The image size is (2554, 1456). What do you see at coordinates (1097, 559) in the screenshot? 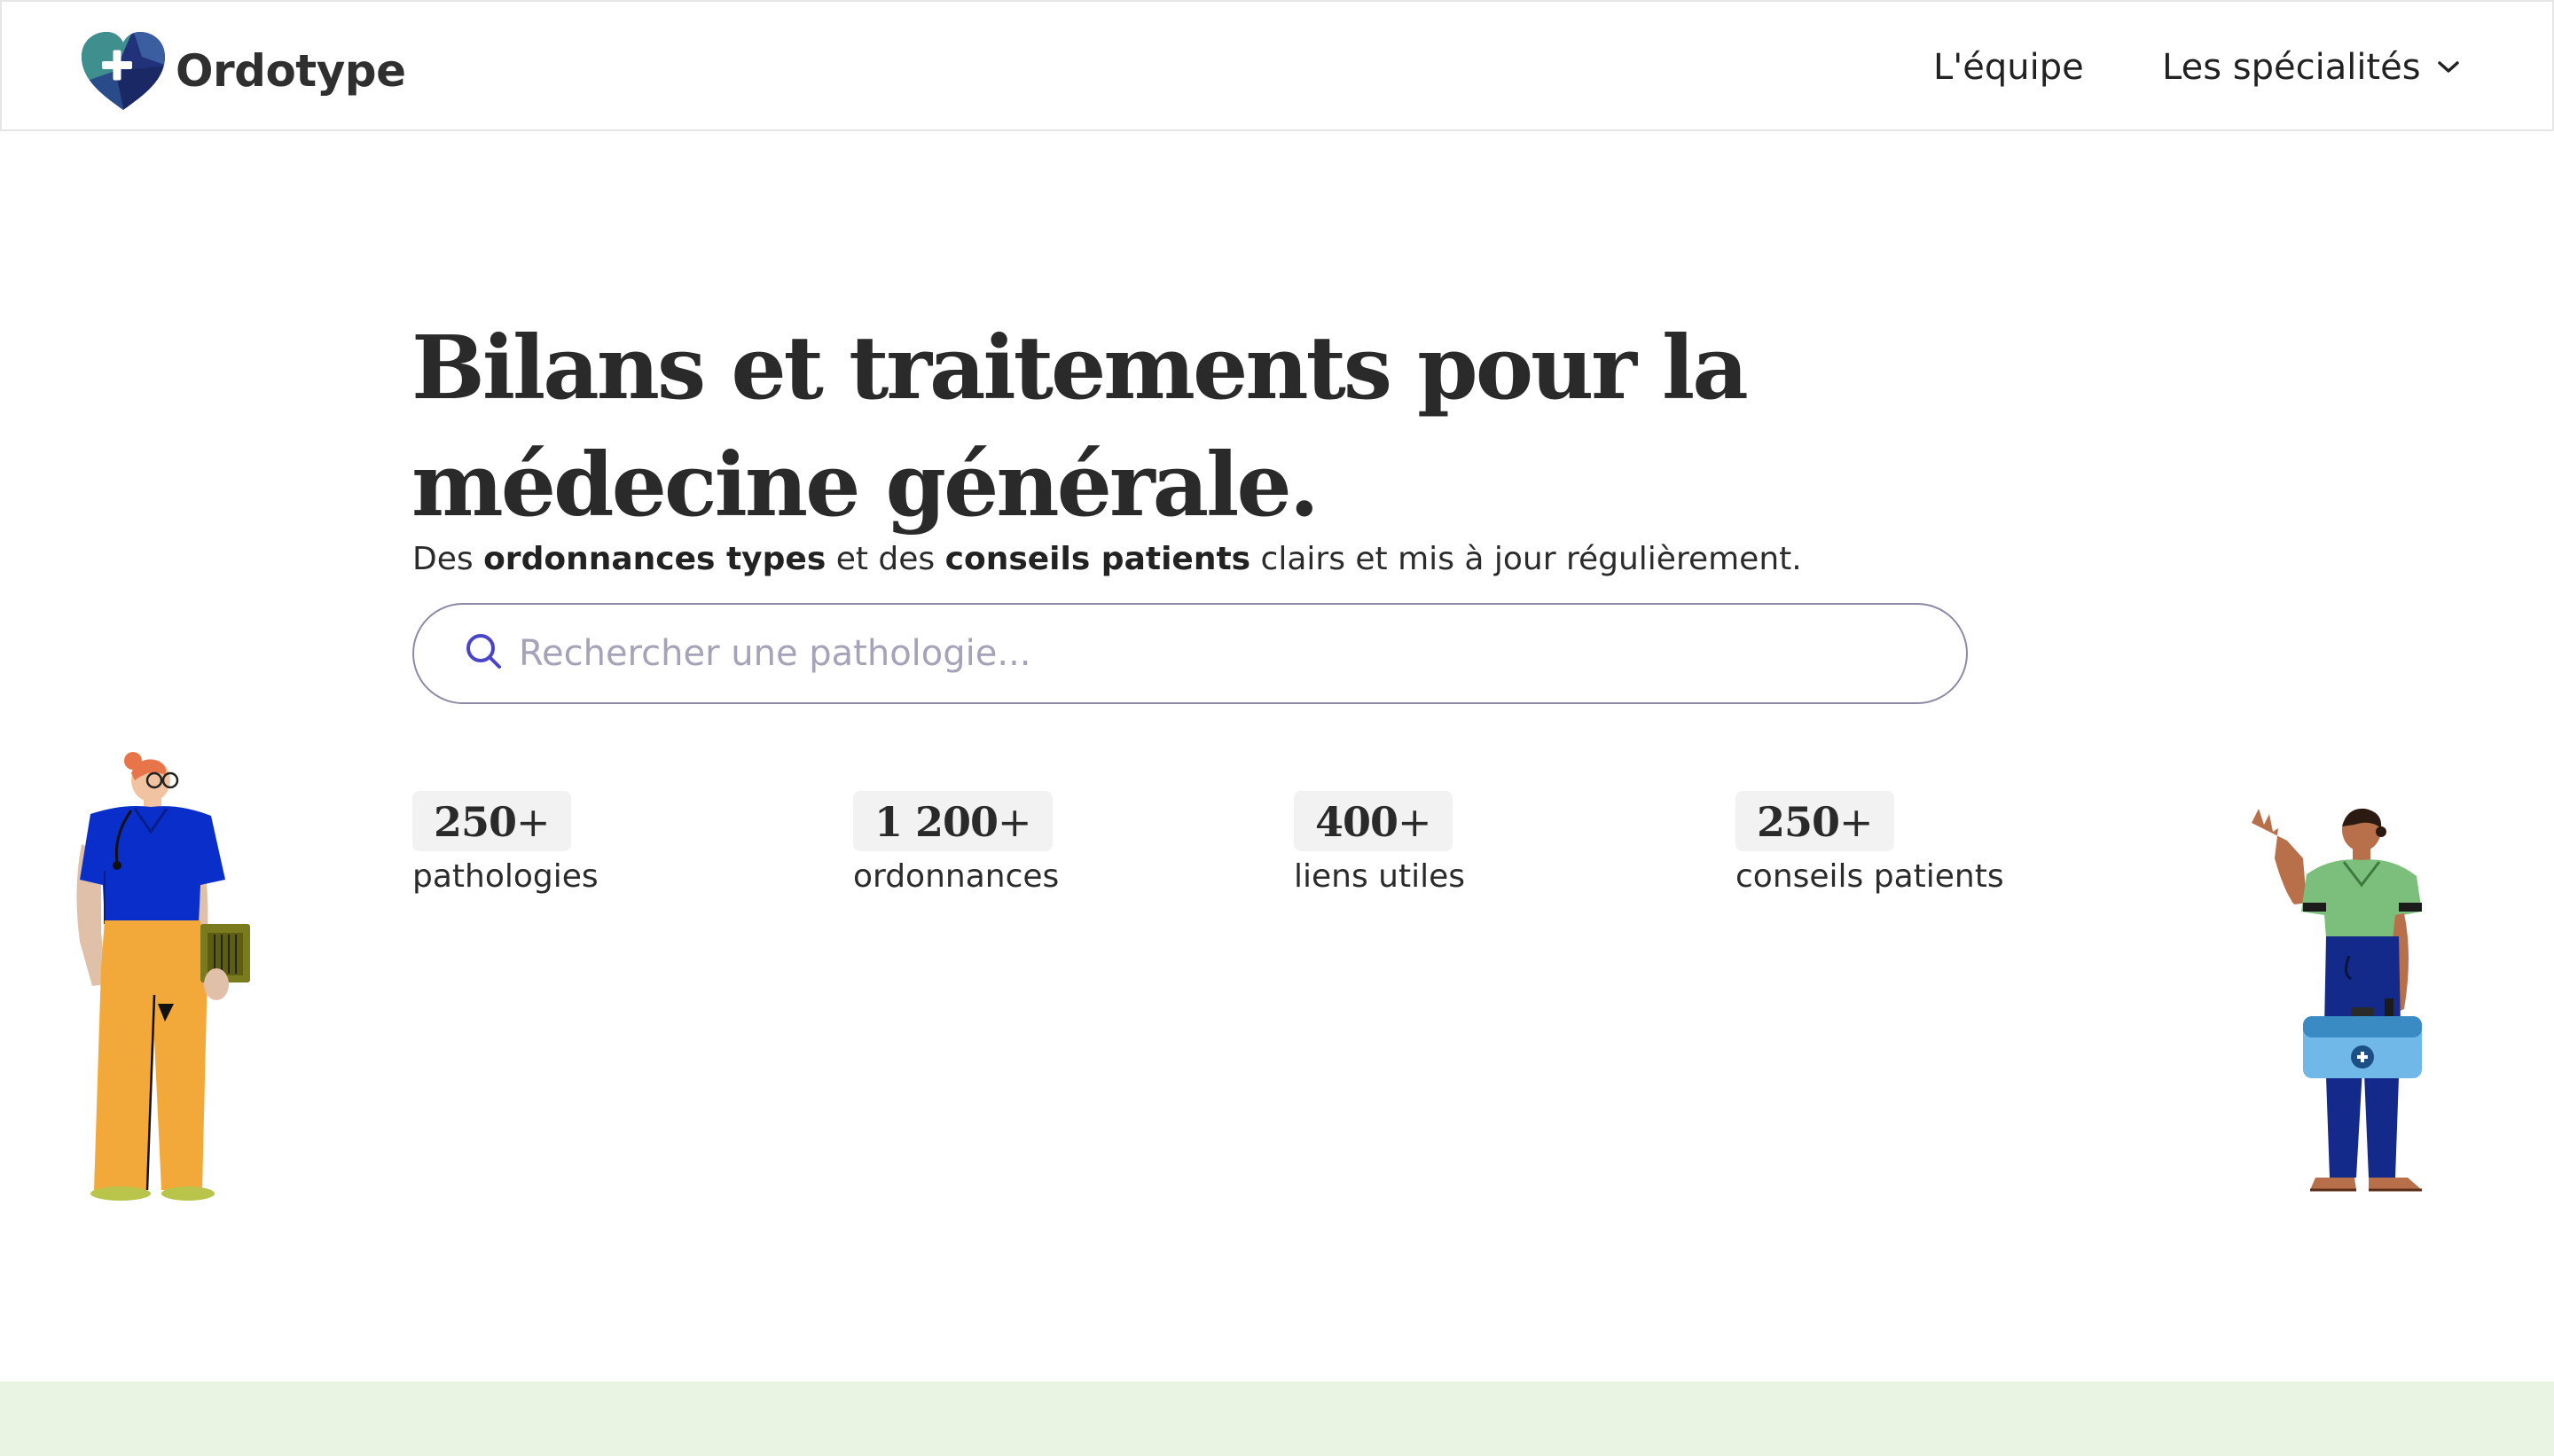
I see `subtitle-emphasis: conseils patients` at bounding box center [1097, 559].